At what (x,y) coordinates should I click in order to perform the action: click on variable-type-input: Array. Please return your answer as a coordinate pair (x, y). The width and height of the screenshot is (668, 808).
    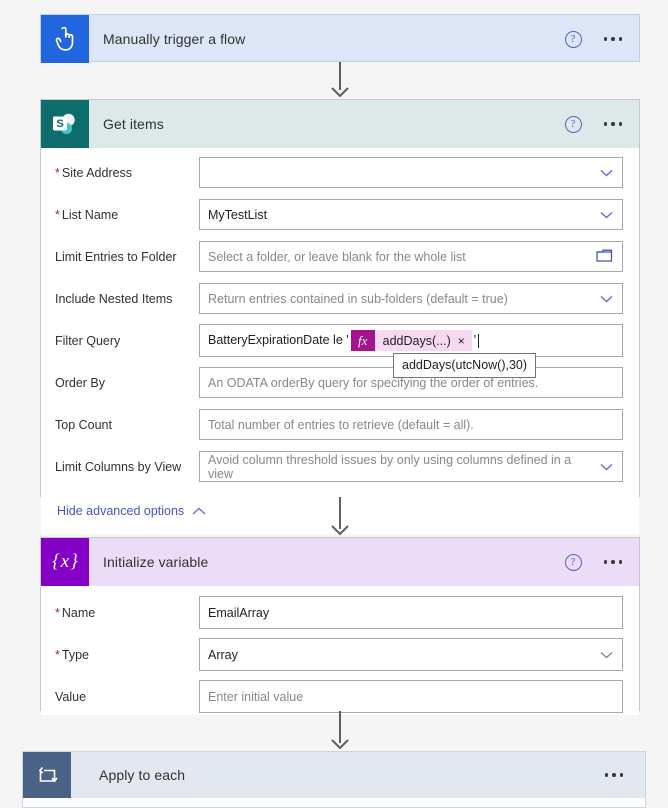
    Looking at the image, I should click on (411, 654).